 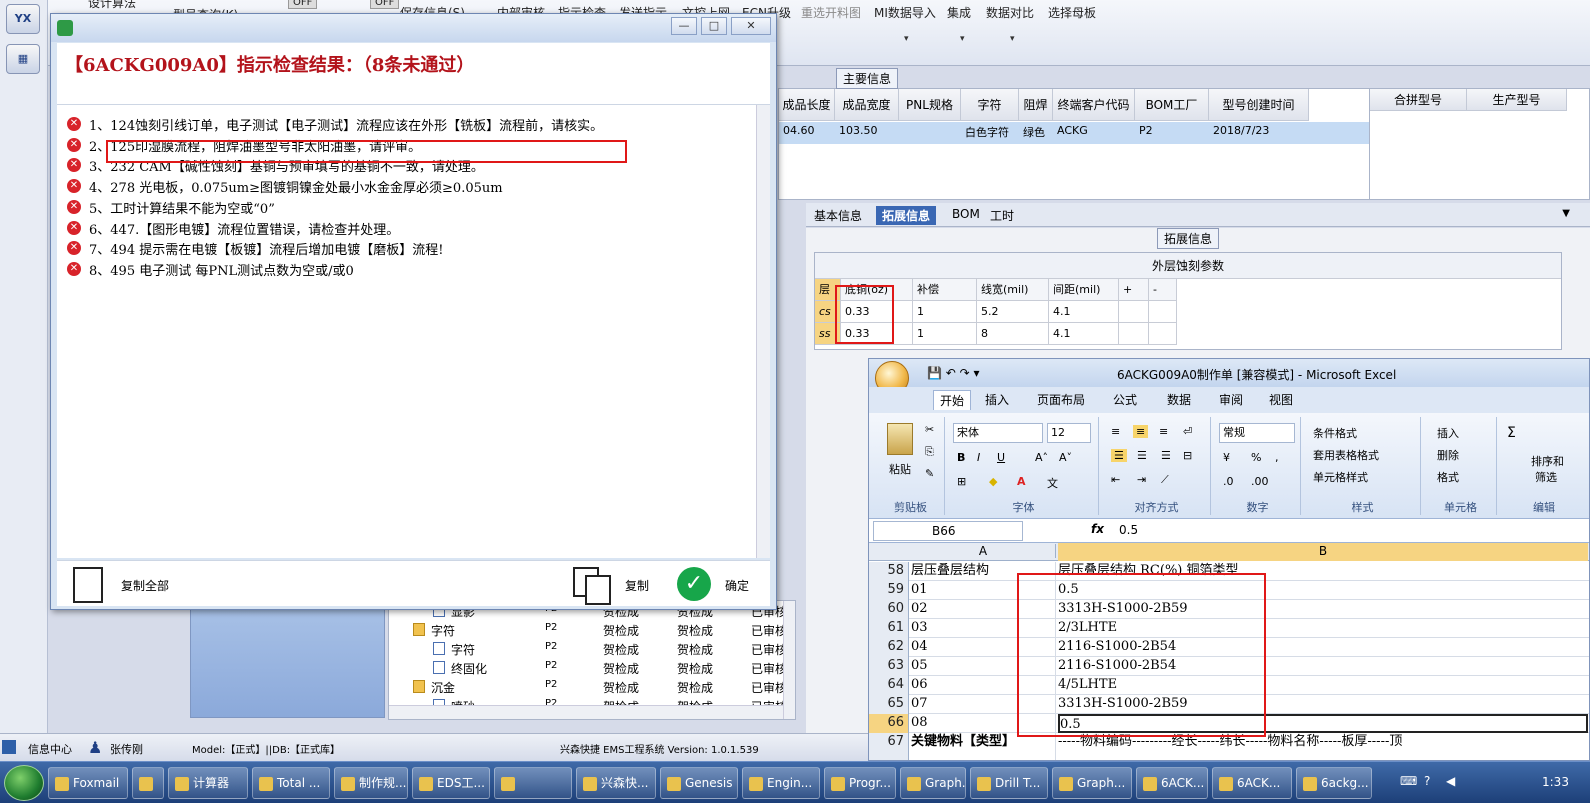 What do you see at coordinates (1226, 457) in the screenshot?
I see `currency-icon: ¥` at bounding box center [1226, 457].